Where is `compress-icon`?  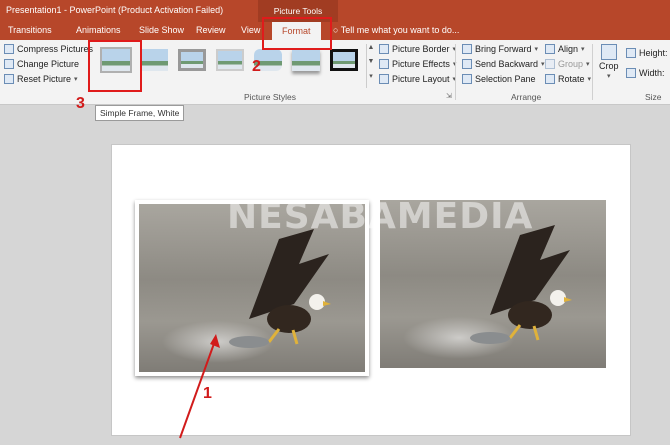 compress-icon is located at coordinates (9, 49).